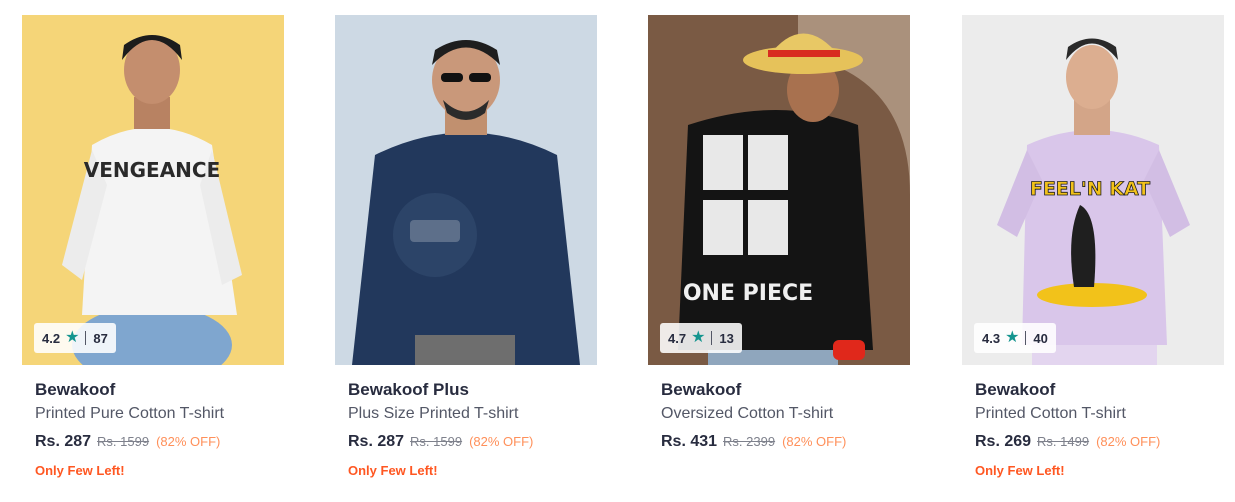 This screenshot has height=502, width=1235. I want to click on rating-badge: 4.7 ★ 13, so click(701, 338).